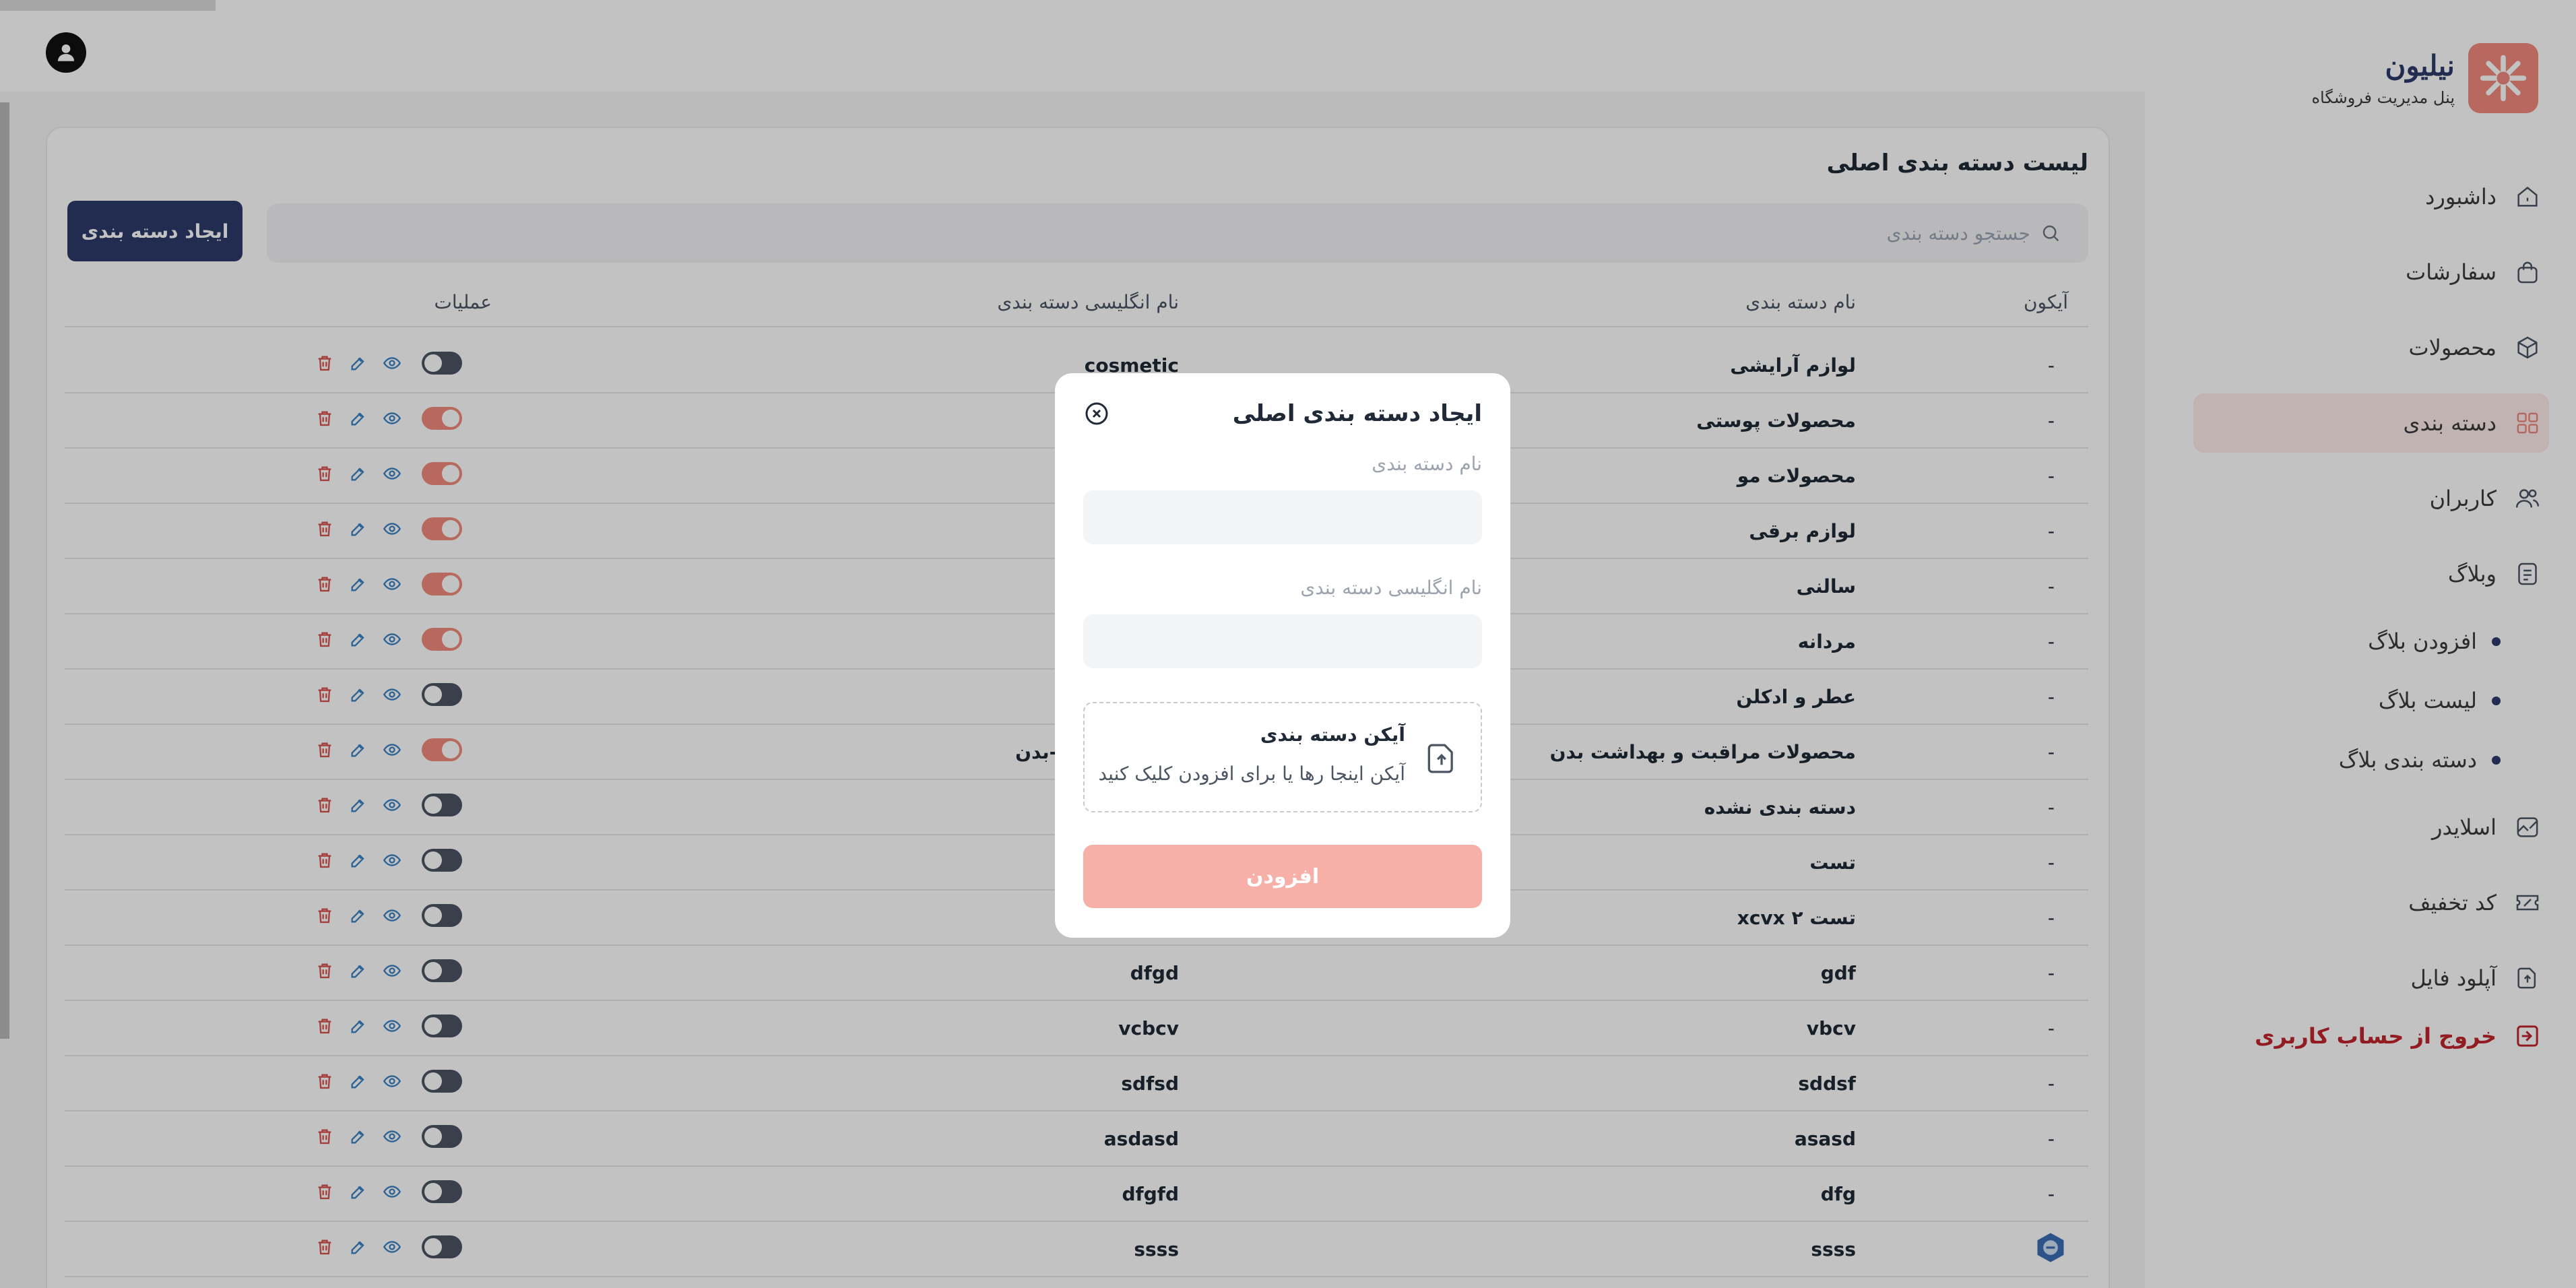  Describe the element at coordinates (1251, 774) in the screenshot. I see `upload-hint: آیکن اینجا رها یا برای افزودن کلیک کنید` at that location.